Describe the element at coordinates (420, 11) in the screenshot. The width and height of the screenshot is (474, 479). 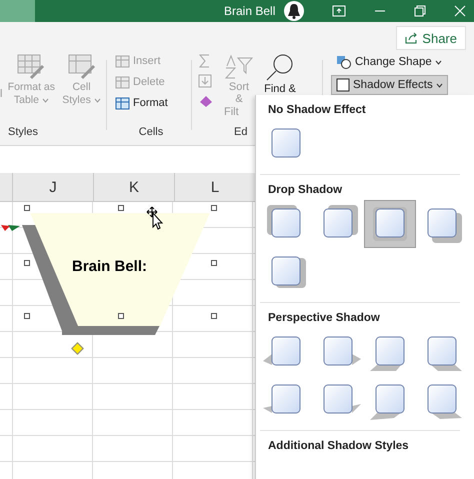
I see `restore-icon` at that location.